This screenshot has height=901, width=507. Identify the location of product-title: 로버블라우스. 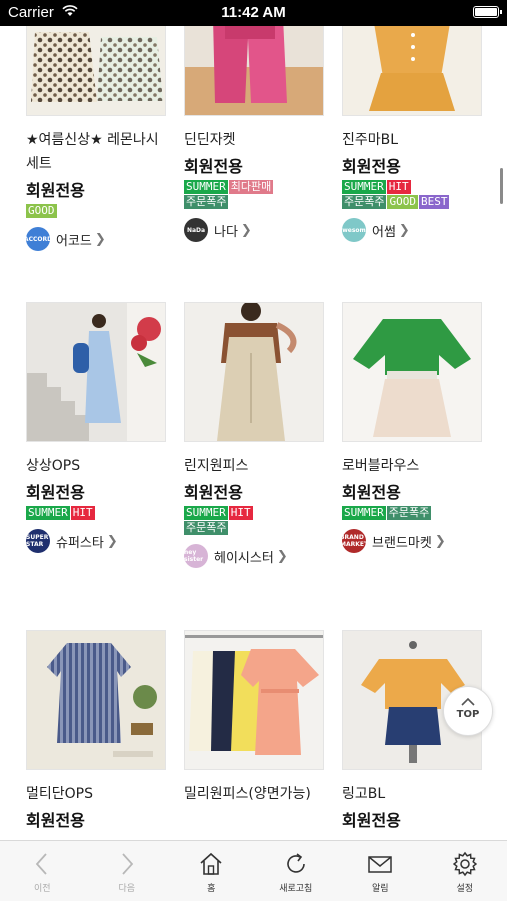
(412, 466).